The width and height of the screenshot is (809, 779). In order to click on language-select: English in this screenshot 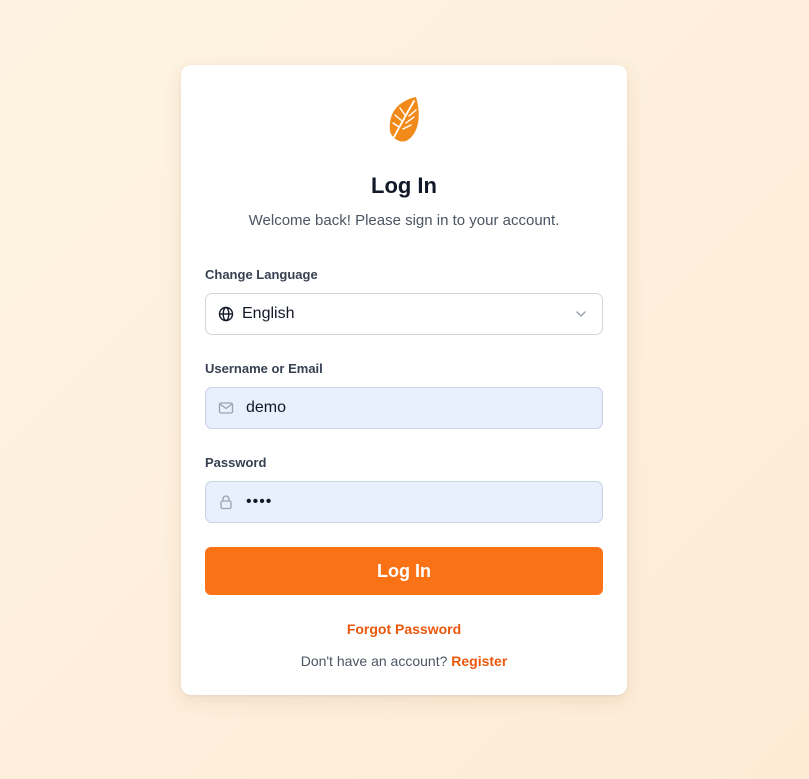, I will do `click(404, 314)`.